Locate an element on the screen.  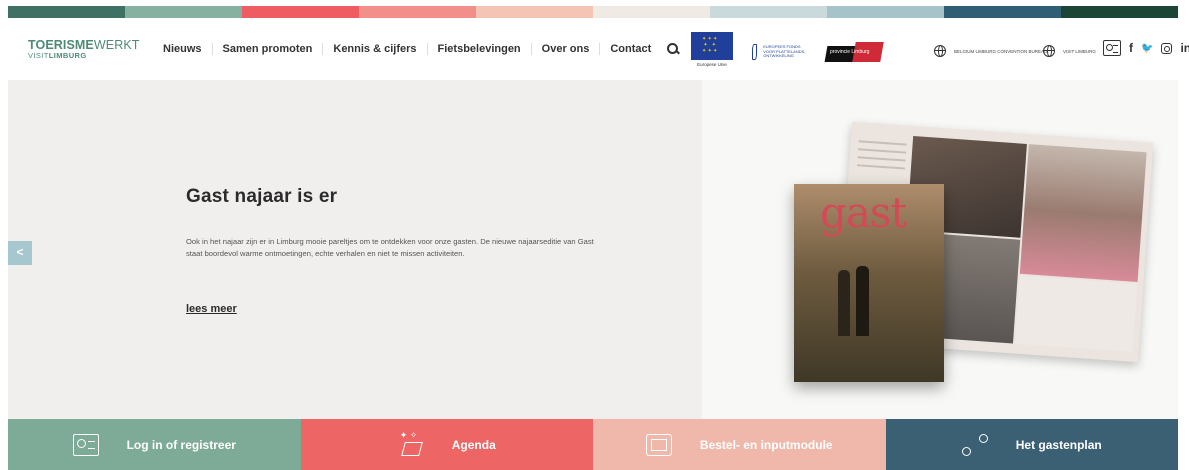
nav-nieuws: Nieuws is located at coordinates (183, 49).